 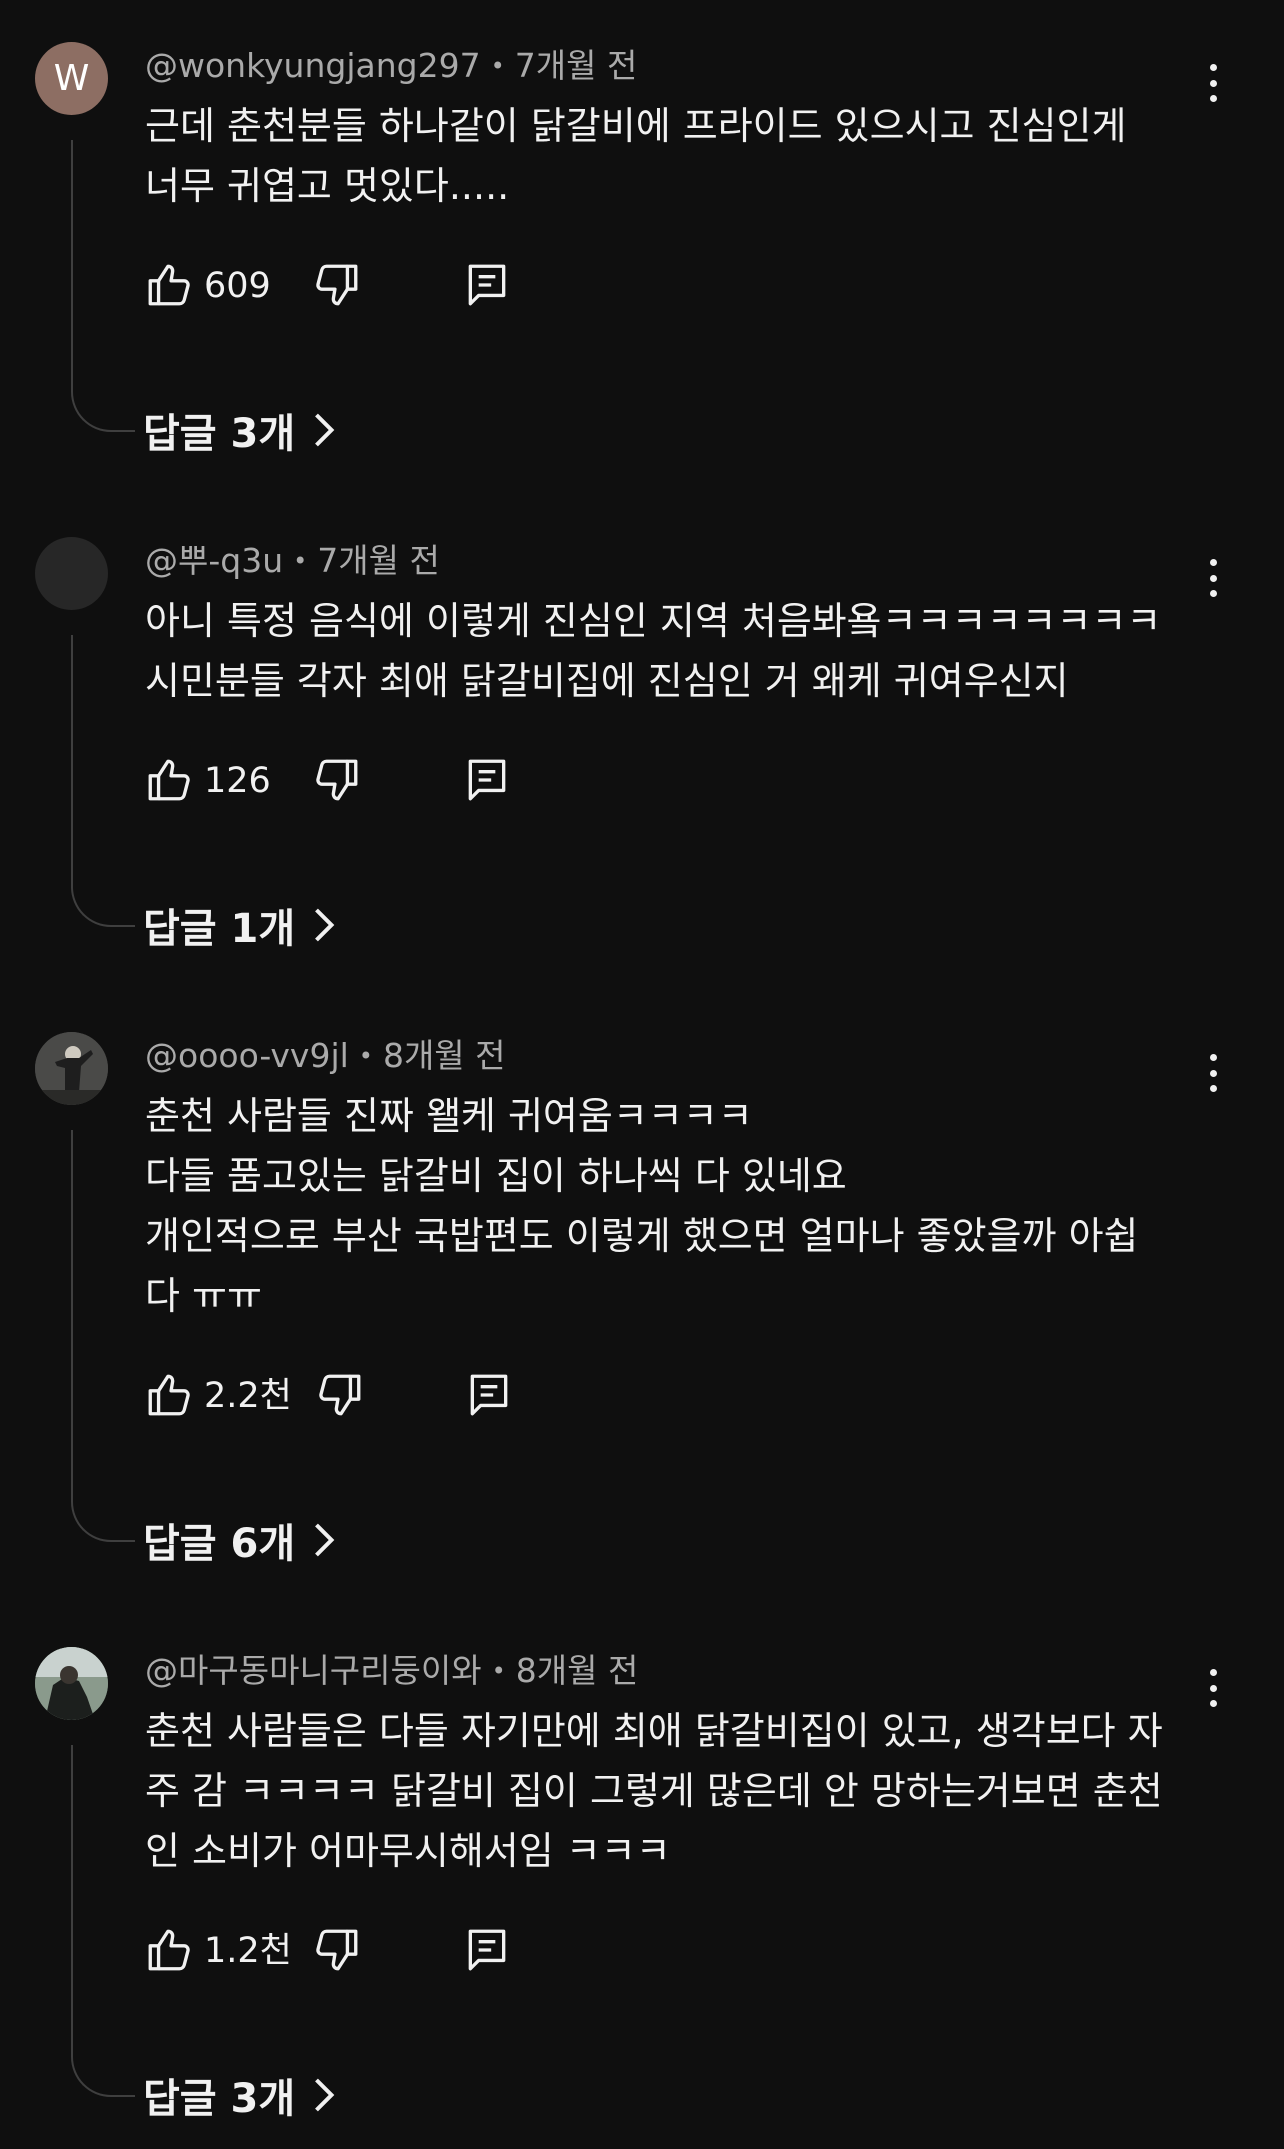 What do you see at coordinates (313, 65) in the screenshot?
I see `comment-author: @wonkyungjang297` at bounding box center [313, 65].